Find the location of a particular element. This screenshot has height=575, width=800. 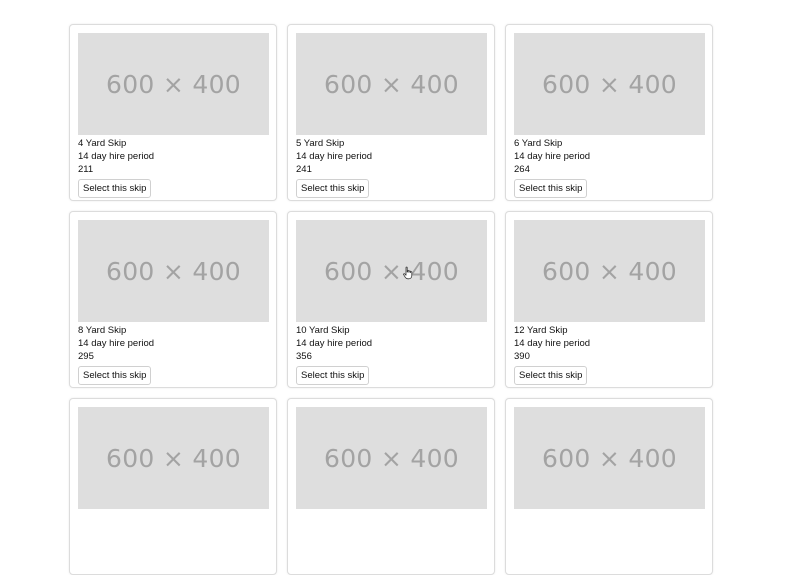

hand-pointer-cursor-icon is located at coordinates (408, 273).